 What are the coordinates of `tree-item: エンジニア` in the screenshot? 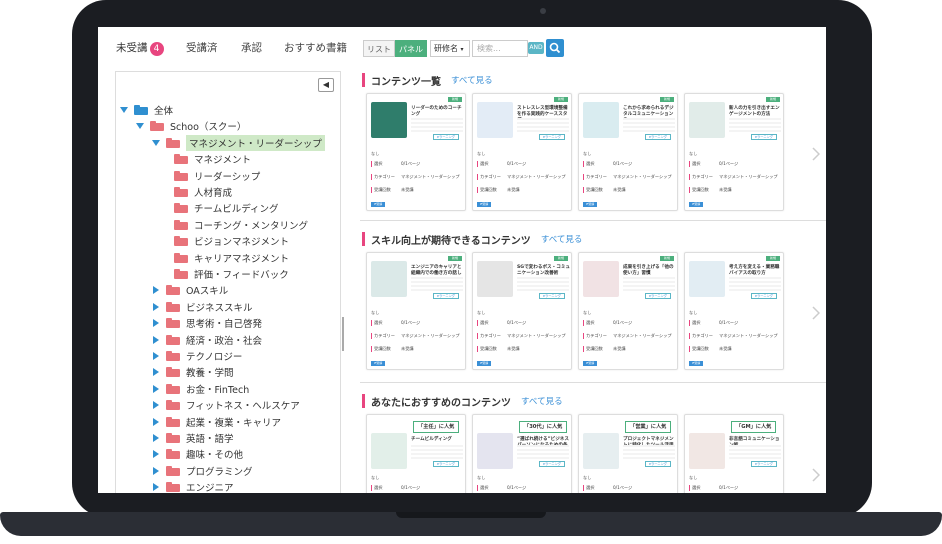 It's located at (193, 486).